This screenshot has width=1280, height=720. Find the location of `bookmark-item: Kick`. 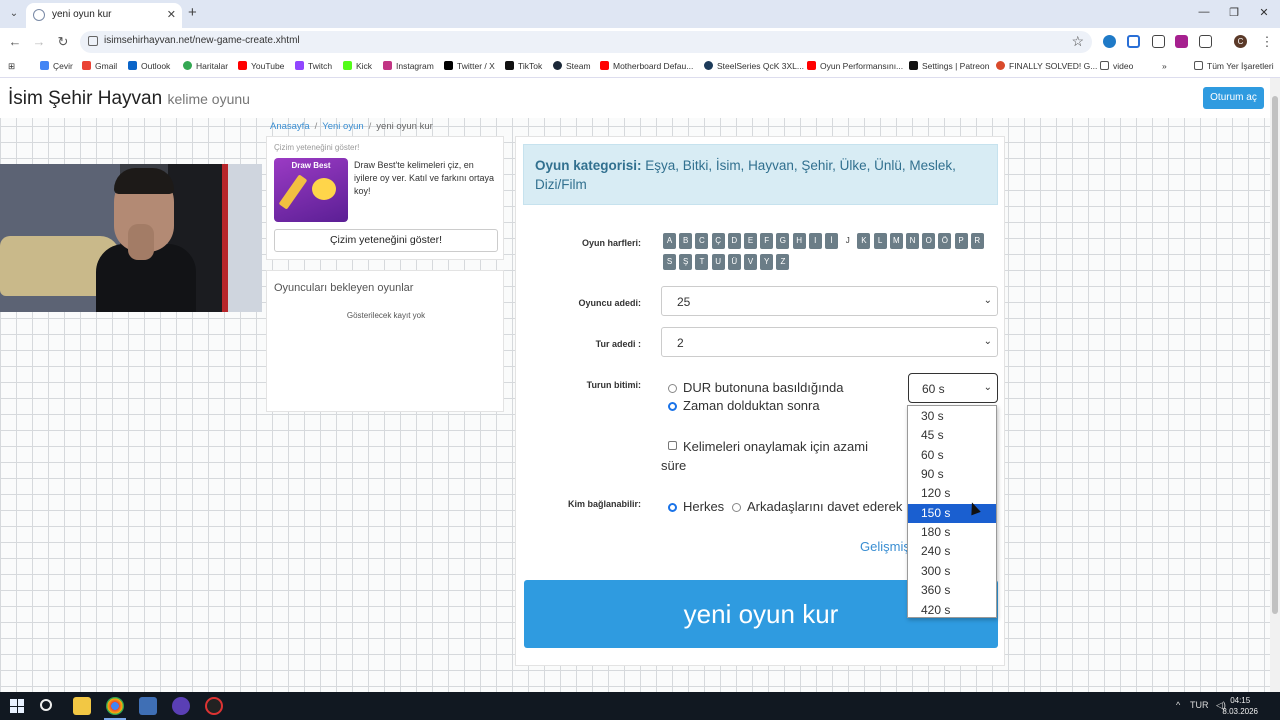

bookmark-item: Kick is located at coordinates (357, 66).